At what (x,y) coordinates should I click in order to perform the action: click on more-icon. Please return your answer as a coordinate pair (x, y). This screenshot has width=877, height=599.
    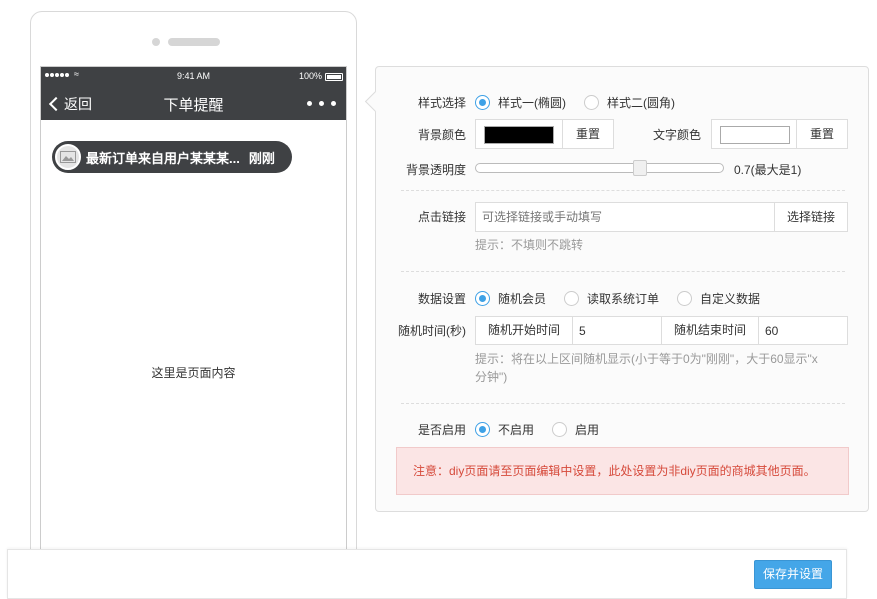
    Looking at the image, I should click on (321, 103).